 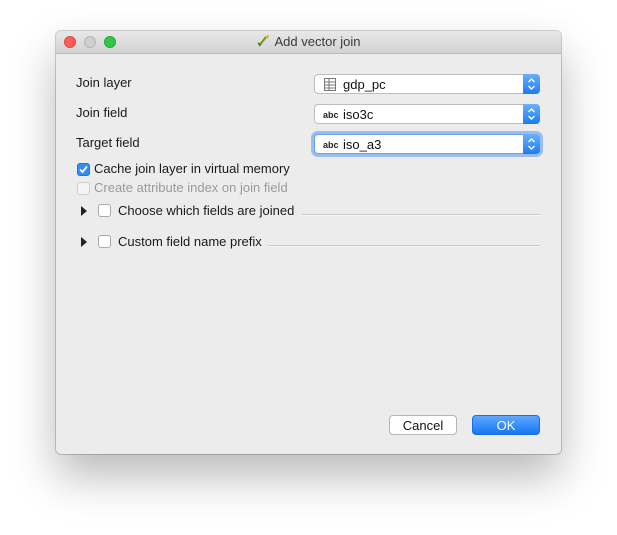 I want to click on prefix-checkbox, so click(x=104, y=241).